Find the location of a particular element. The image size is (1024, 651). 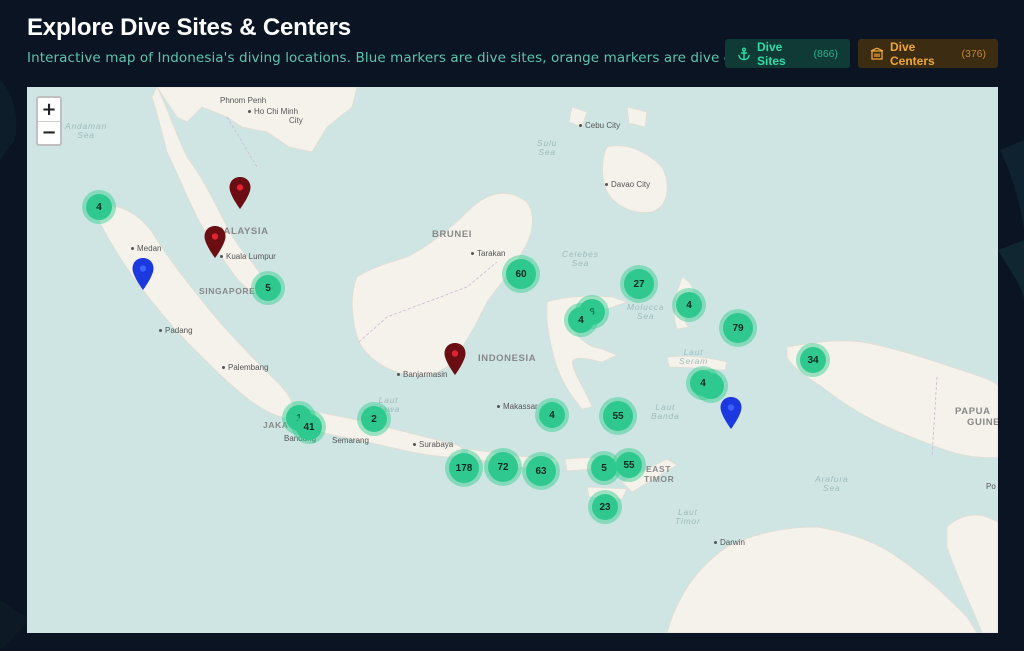

label-papua: PAPUA is located at coordinates (973, 411).